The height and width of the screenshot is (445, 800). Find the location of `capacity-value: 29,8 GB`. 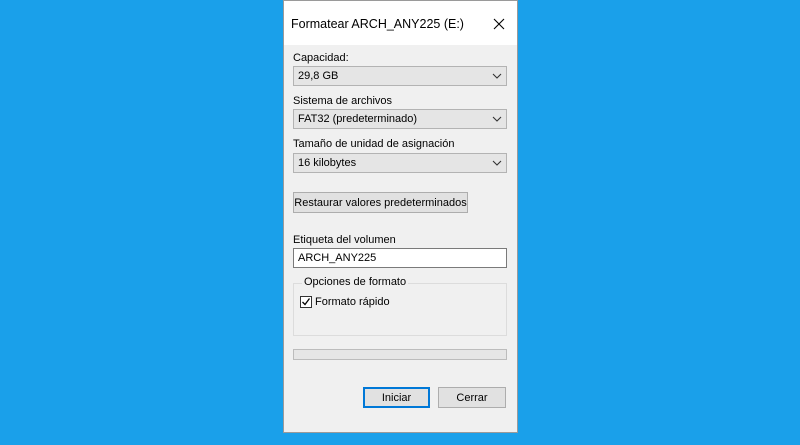

capacity-value: 29,8 GB is located at coordinates (318, 76).